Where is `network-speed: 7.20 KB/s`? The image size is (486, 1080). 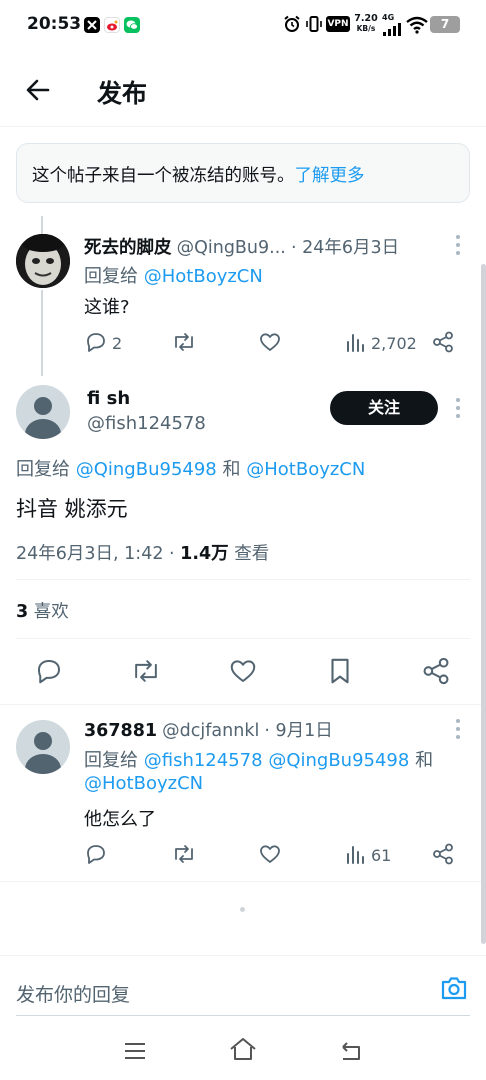 network-speed: 7.20 KB/s is located at coordinates (366, 24).